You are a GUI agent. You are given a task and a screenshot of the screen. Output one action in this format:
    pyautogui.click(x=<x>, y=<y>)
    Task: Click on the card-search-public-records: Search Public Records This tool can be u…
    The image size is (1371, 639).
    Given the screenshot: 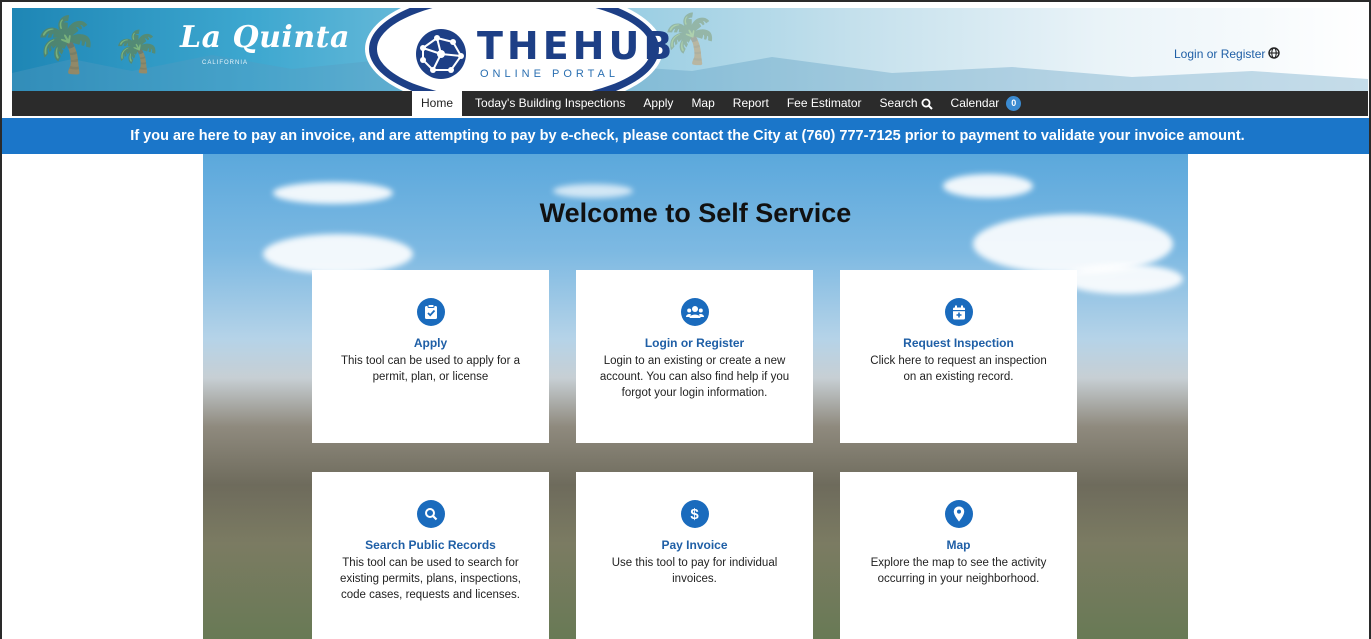 What is the action you would take?
    pyautogui.click(x=430, y=555)
    